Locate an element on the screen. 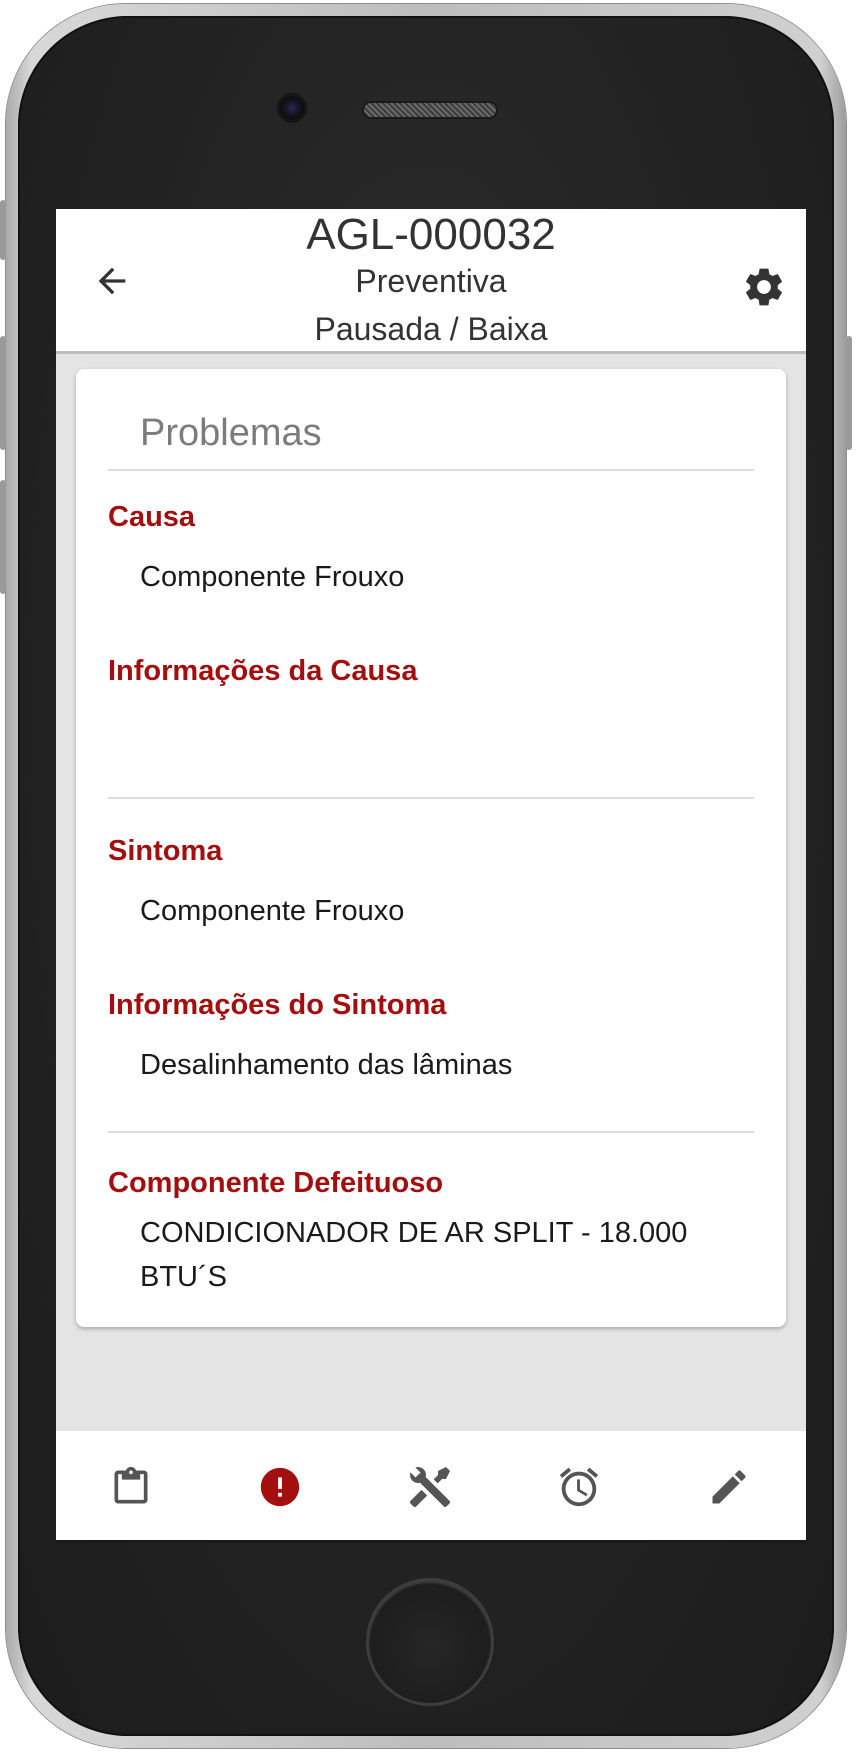  defective-component-label: Componente Defeituoso is located at coordinates (276, 1183).